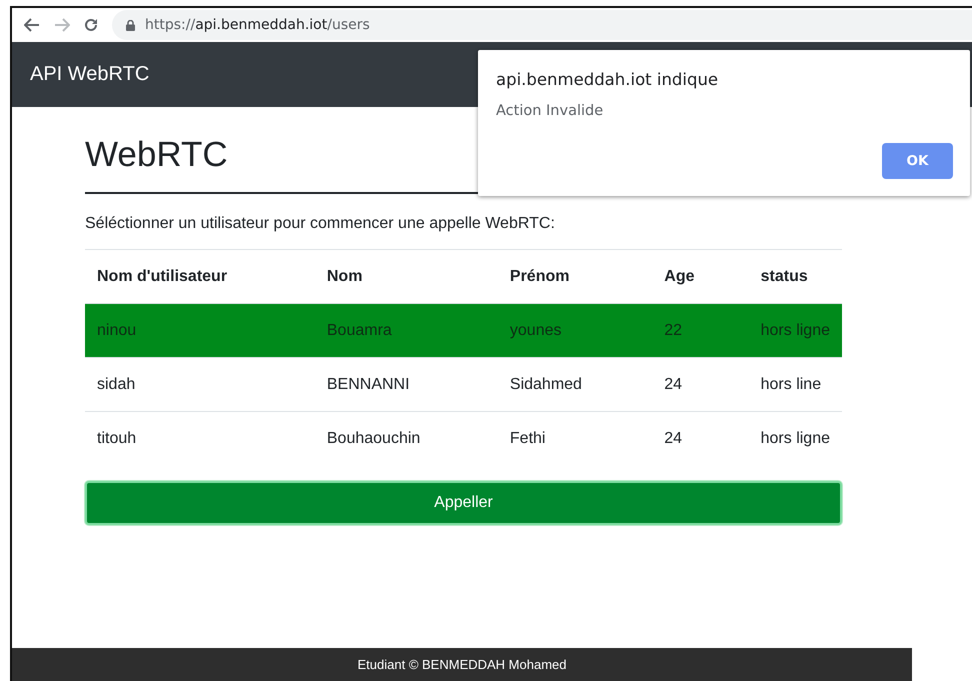 The width and height of the screenshot is (972, 681). I want to click on table-cell: ninou, so click(200, 331).